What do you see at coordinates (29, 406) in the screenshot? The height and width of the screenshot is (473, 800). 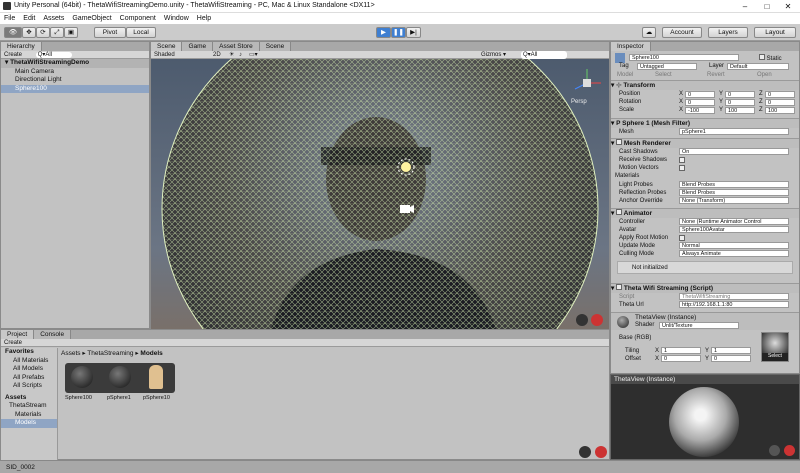 I see `tree-thetastream: ThetaStream` at bounding box center [29, 406].